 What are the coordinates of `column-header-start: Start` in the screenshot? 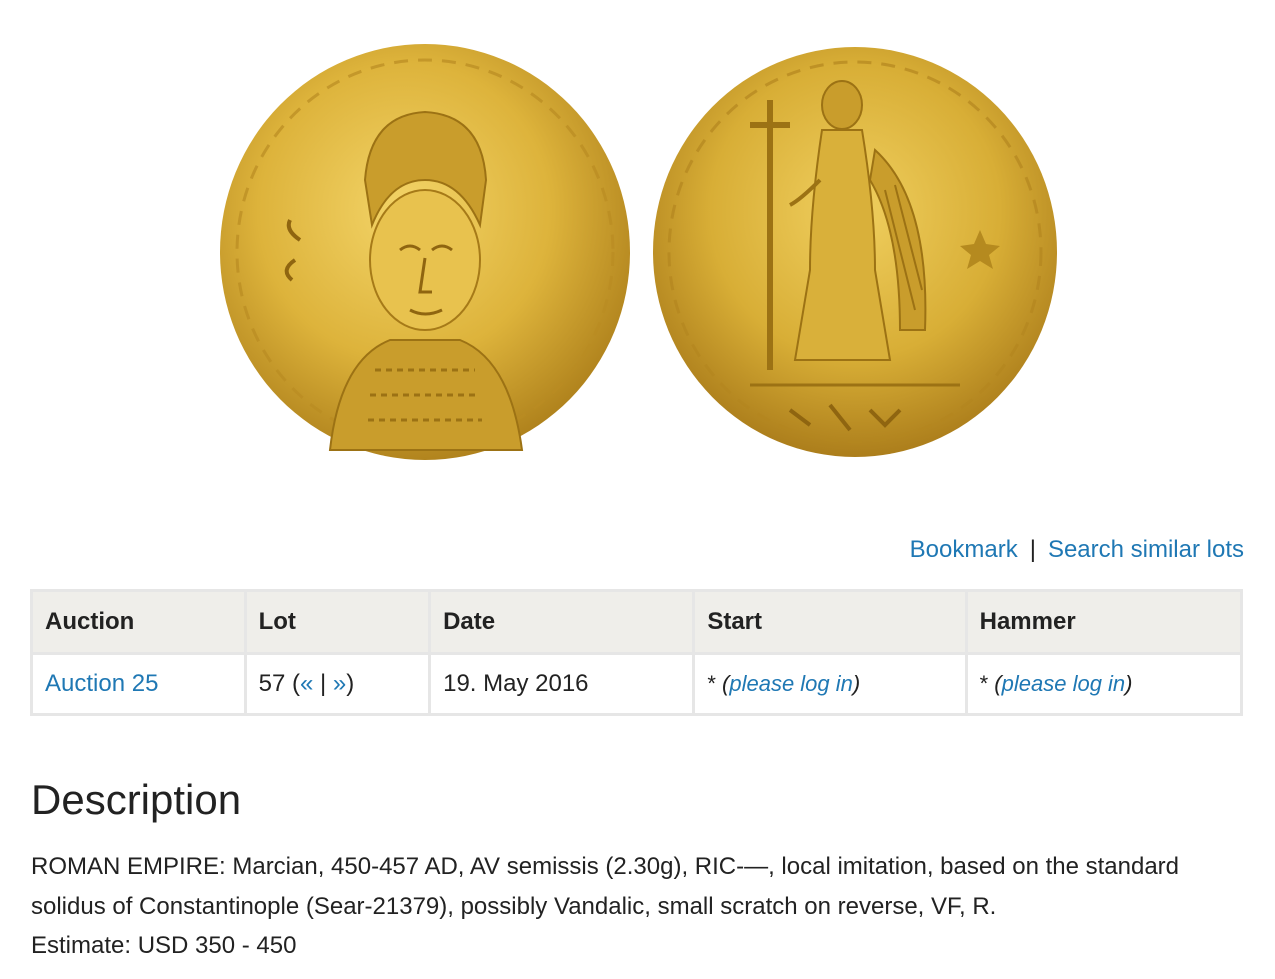 It's located at (830, 622).